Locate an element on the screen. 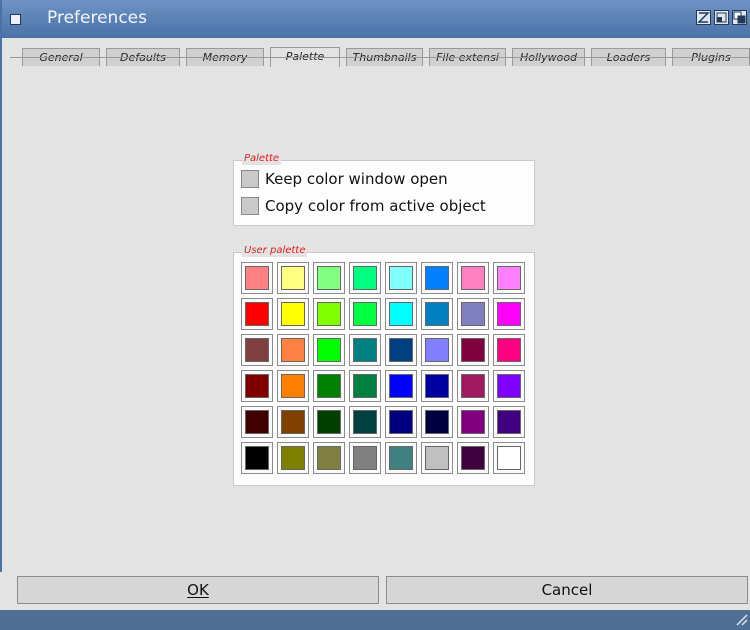 This screenshot has width=750, height=630. ok-button: OK is located at coordinates (198, 590).